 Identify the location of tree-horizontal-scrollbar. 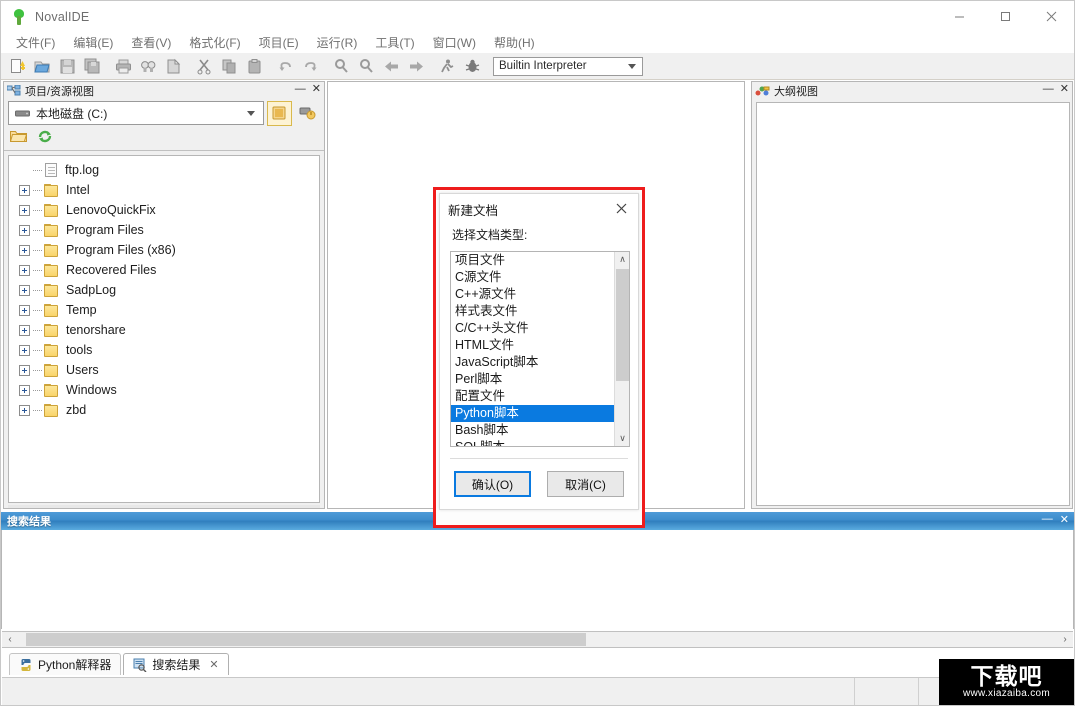
(164, 506).